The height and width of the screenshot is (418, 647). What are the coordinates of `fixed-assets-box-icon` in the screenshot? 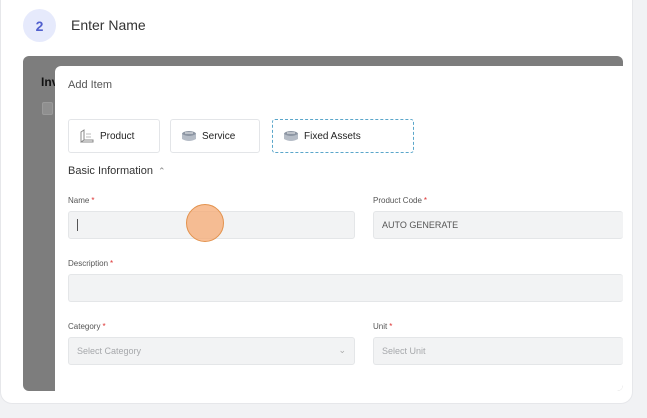 It's located at (291, 136).